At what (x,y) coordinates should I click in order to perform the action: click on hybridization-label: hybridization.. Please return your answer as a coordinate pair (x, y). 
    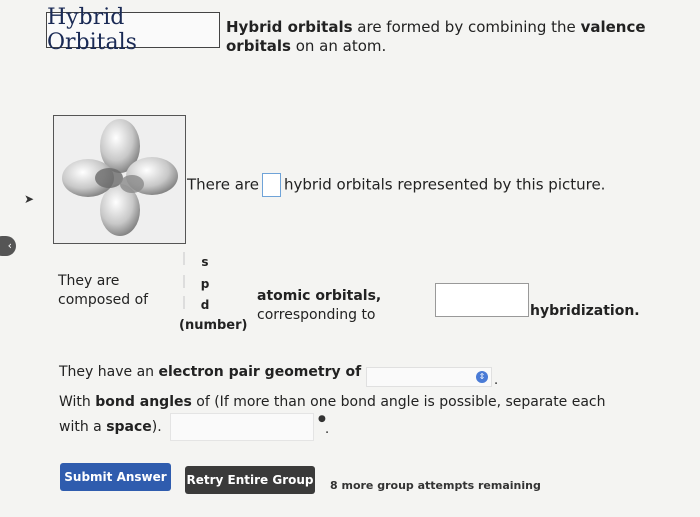
    Looking at the image, I should click on (585, 311).